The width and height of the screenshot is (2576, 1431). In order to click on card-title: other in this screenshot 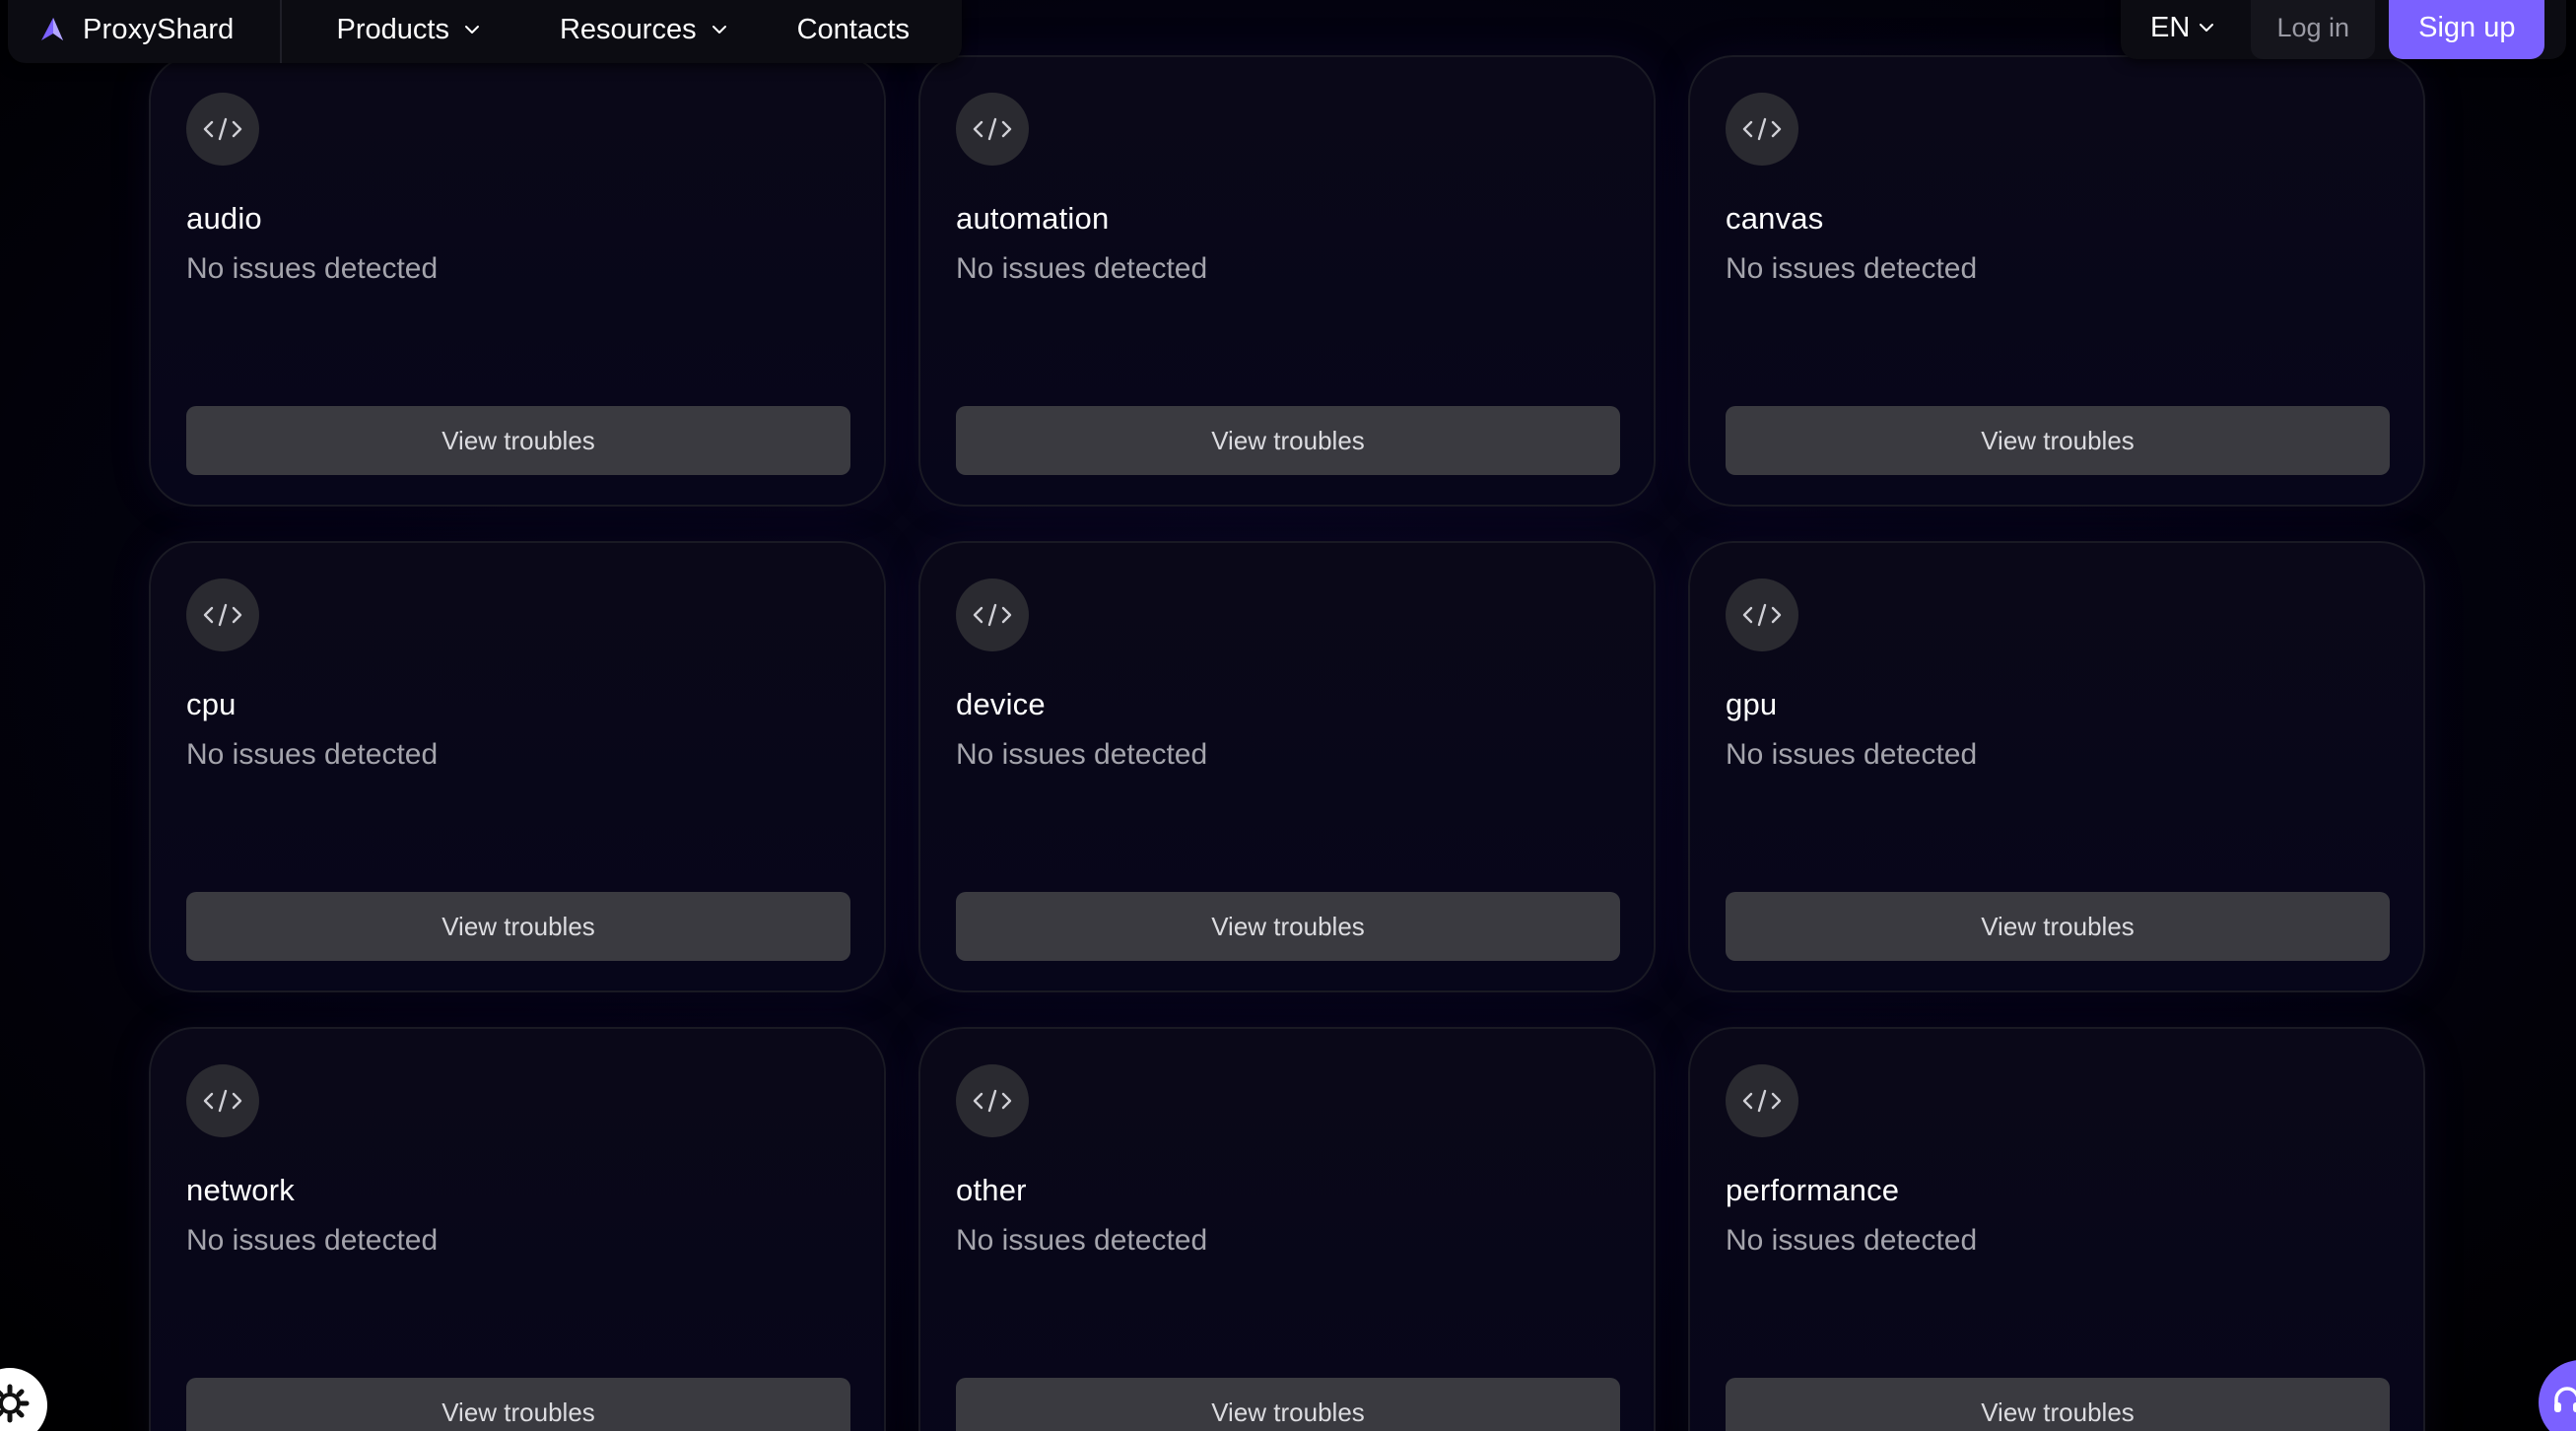, I will do `click(991, 1190)`.